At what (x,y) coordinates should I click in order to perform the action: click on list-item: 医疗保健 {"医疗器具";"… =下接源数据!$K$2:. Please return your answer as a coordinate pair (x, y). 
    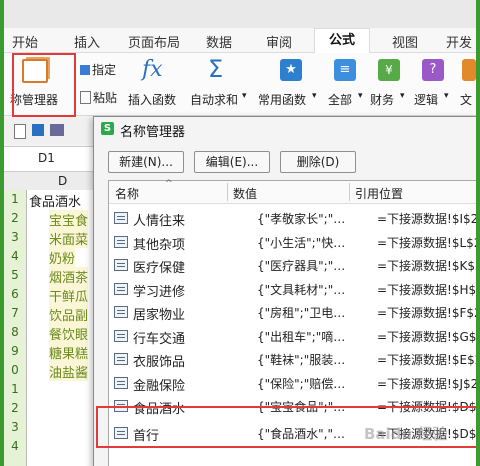
    Looking at the image, I should click on (292, 265).